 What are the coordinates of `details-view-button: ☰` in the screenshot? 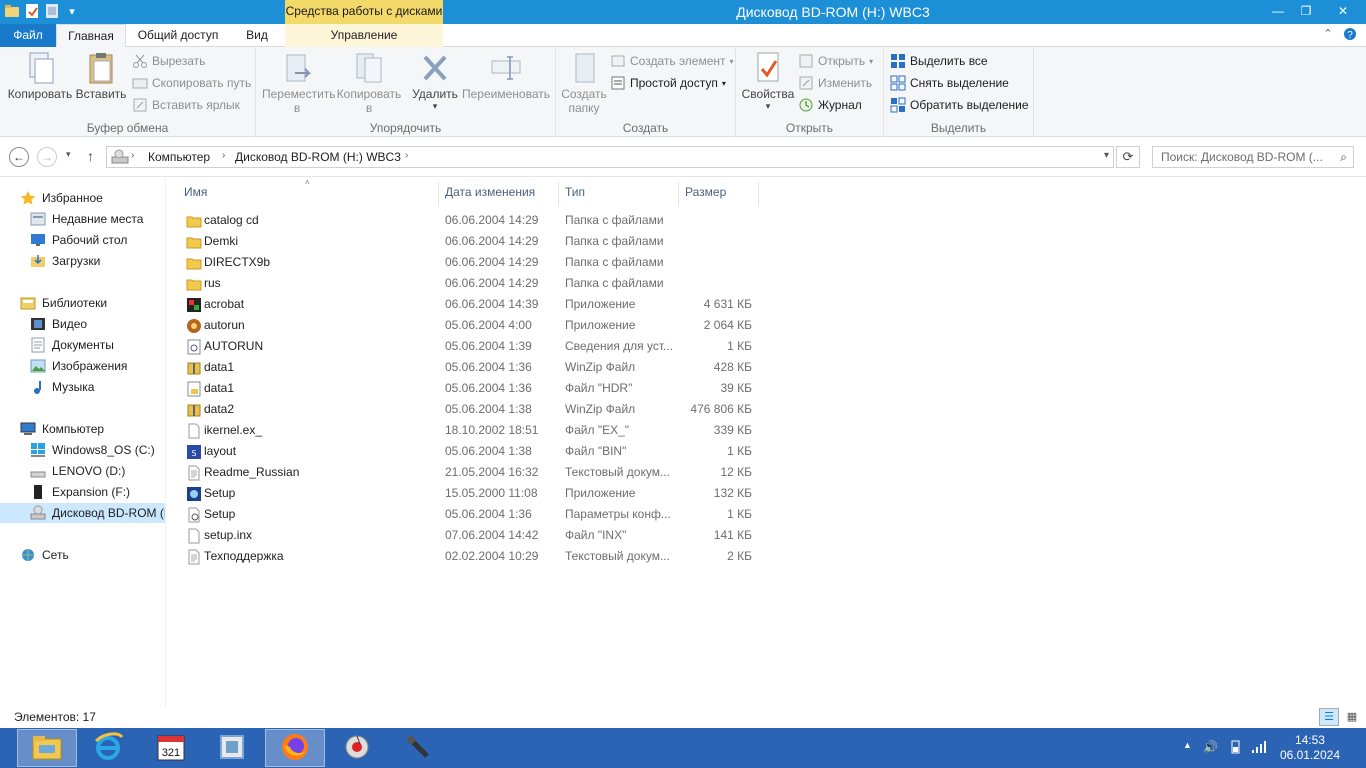 It's located at (1329, 717).